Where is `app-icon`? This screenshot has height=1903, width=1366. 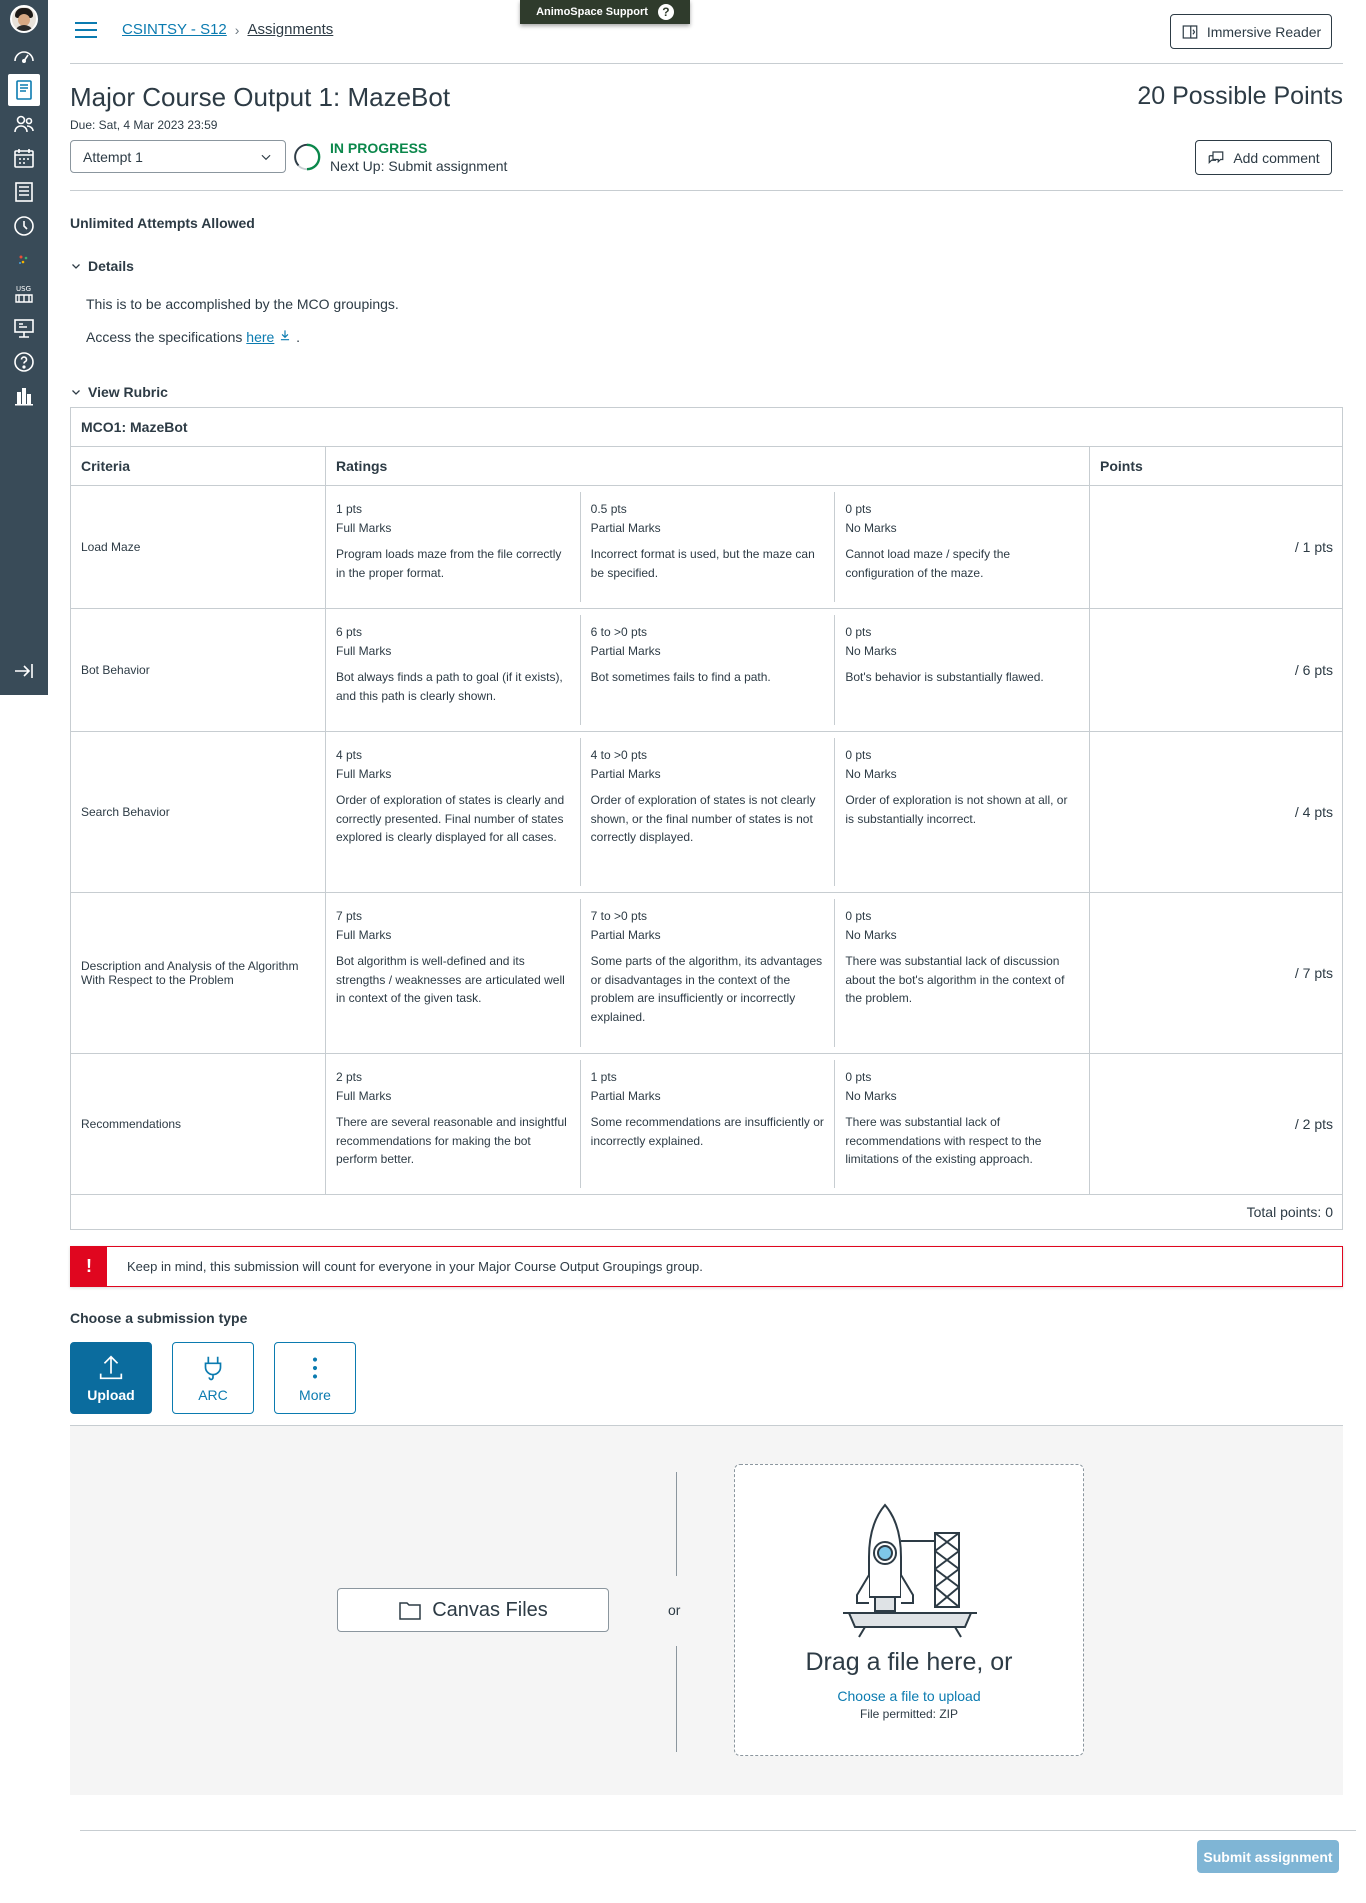 app-icon is located at coordinates (24, 260).